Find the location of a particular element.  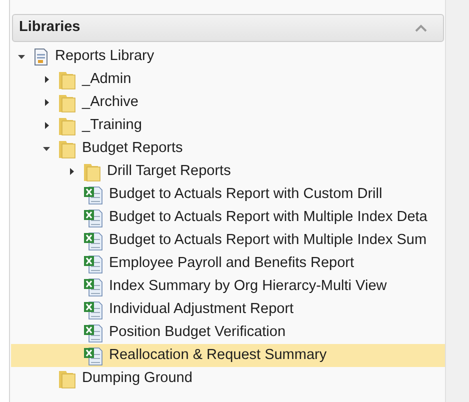

item-label: Reallocation & Request Summary is located at coordinates (218, 355).